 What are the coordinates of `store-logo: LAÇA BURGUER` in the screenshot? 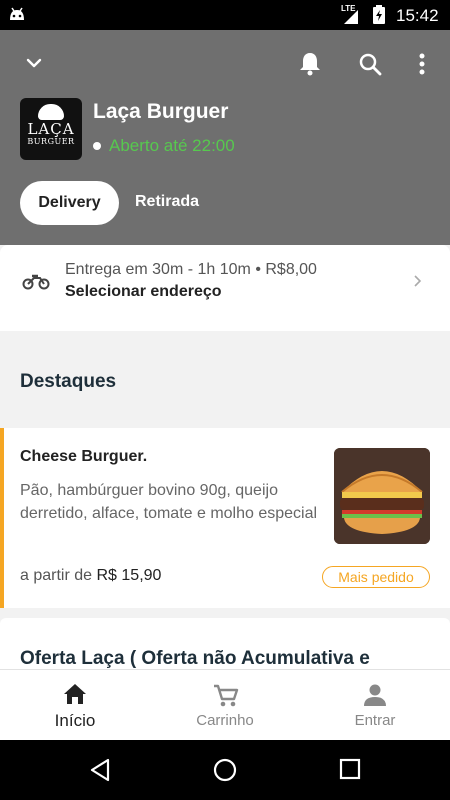 It's located at (51, 129).